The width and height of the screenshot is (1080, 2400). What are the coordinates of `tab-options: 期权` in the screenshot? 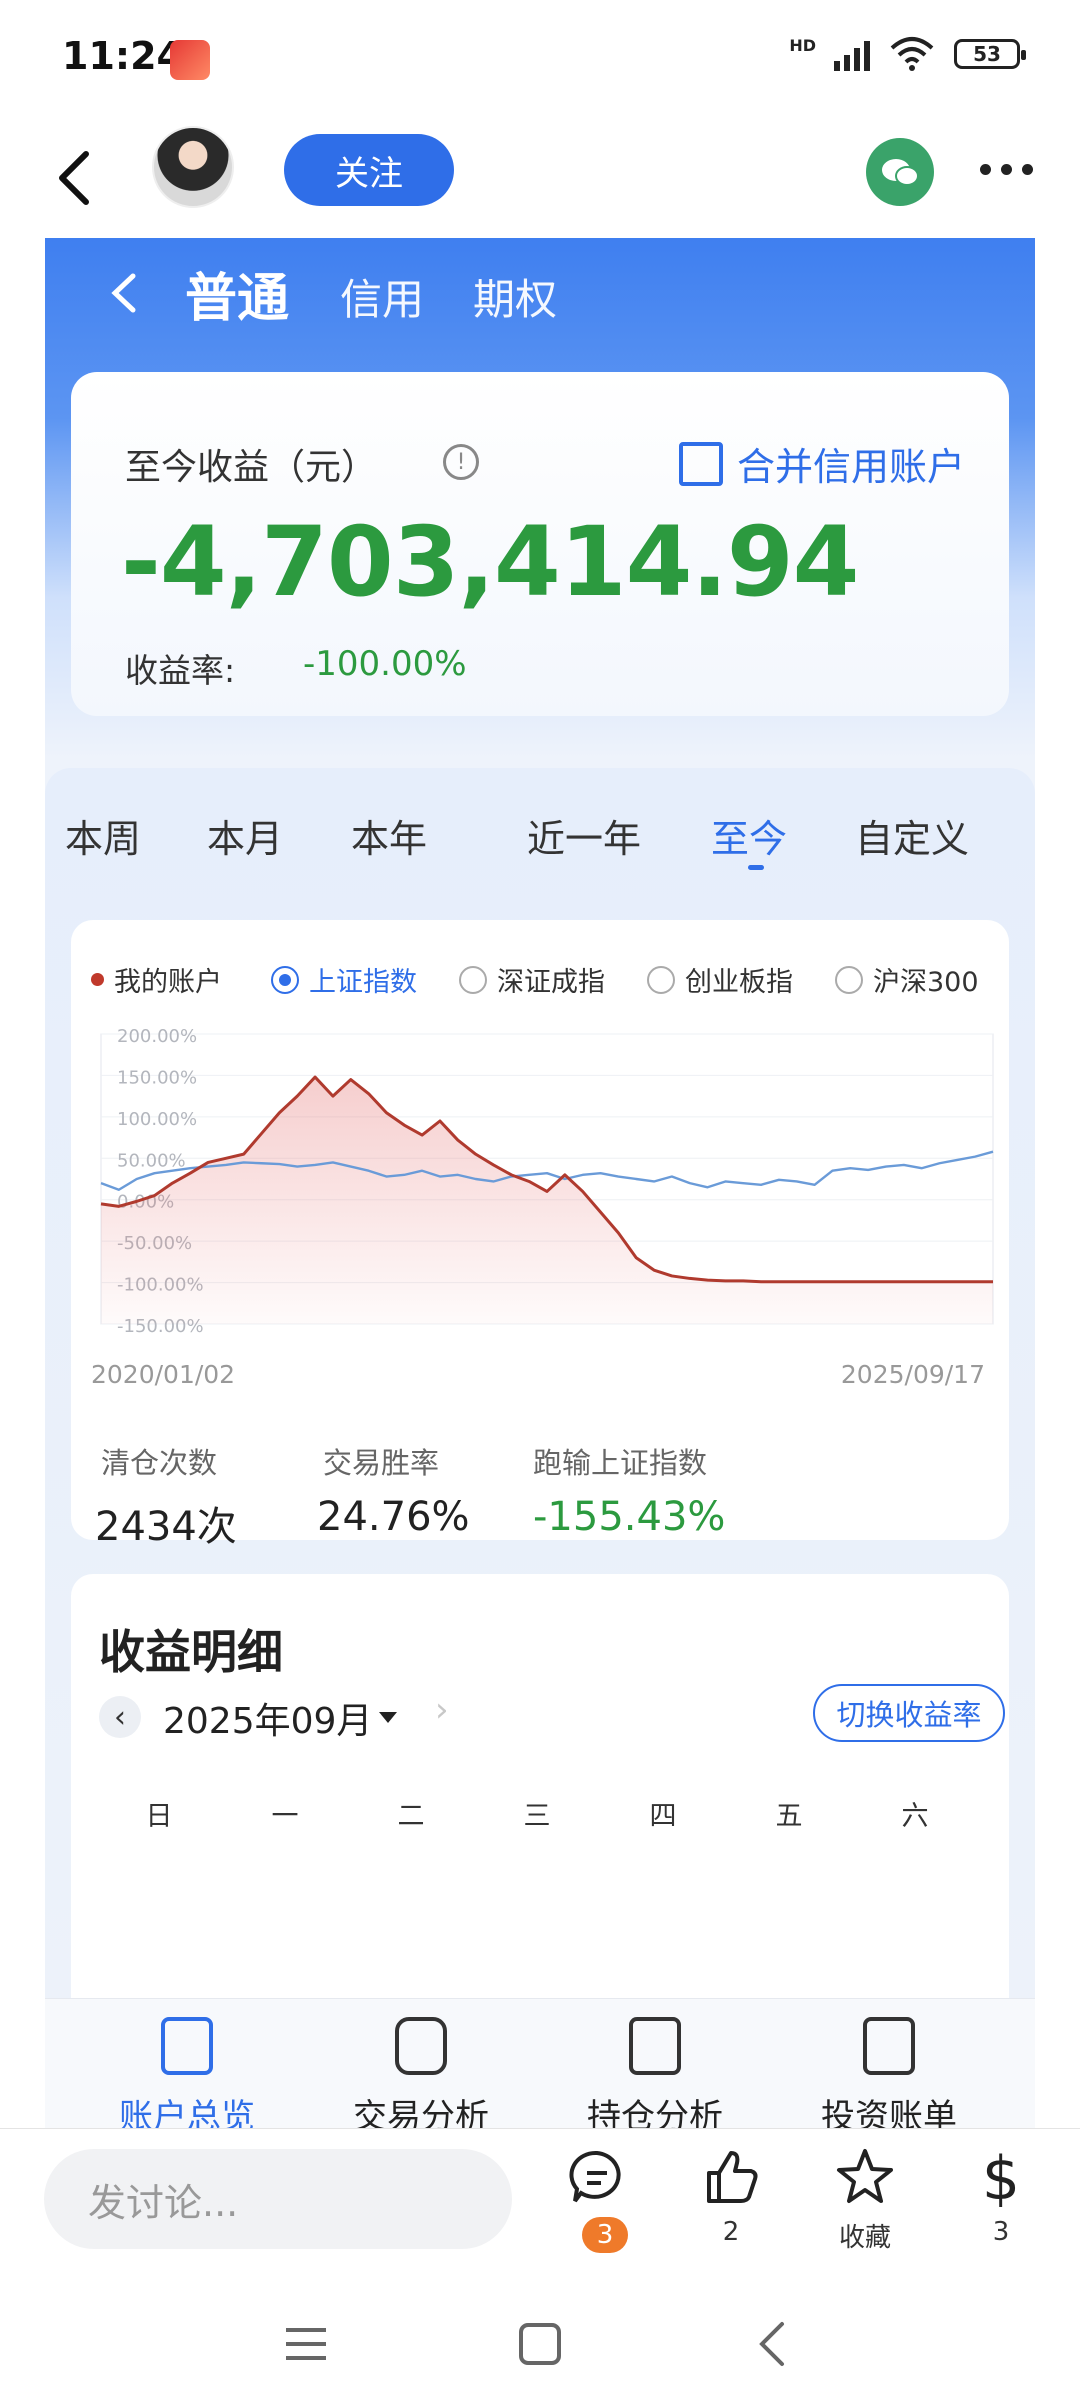 It's located at (515, 296).